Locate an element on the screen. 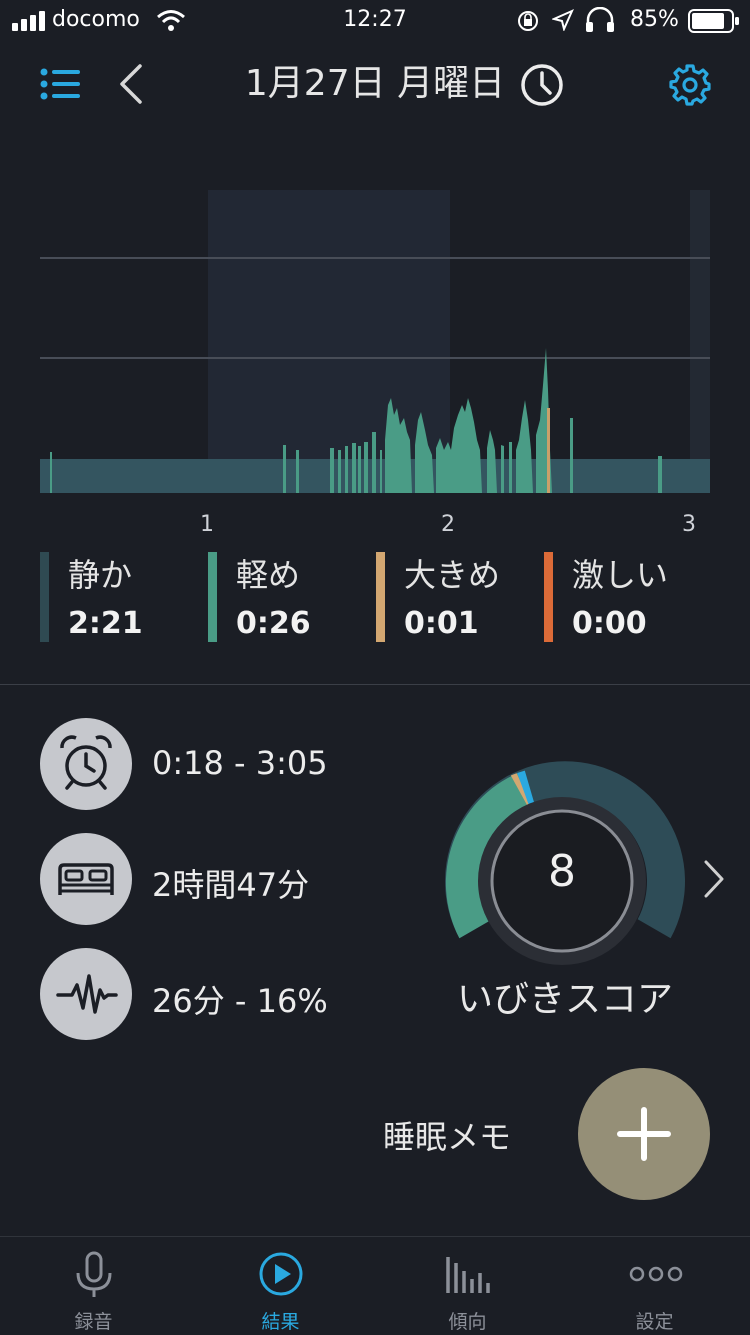  microphone-icon is located at coordinates (94, 1274).